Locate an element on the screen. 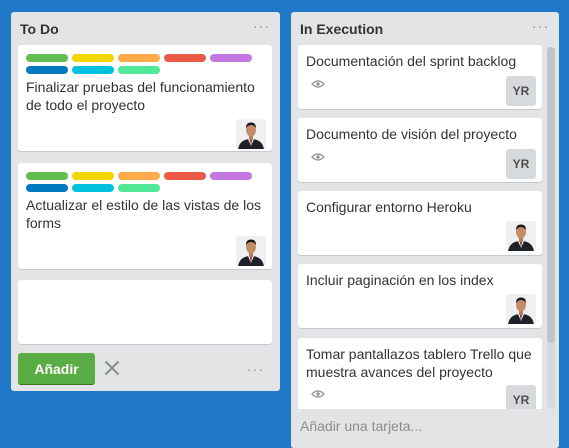 The image size is (569, 448). card-configurar-heroku: Configurar entorno Heroku is located at coordinates (420, 223).